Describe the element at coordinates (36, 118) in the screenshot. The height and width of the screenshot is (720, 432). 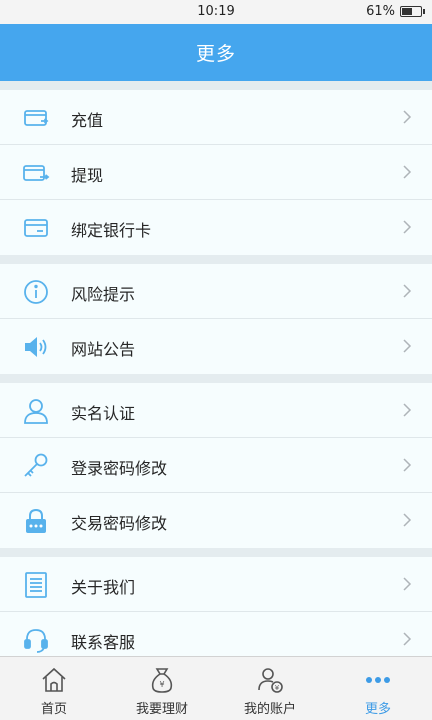
I see `card-in-icon` at that location.